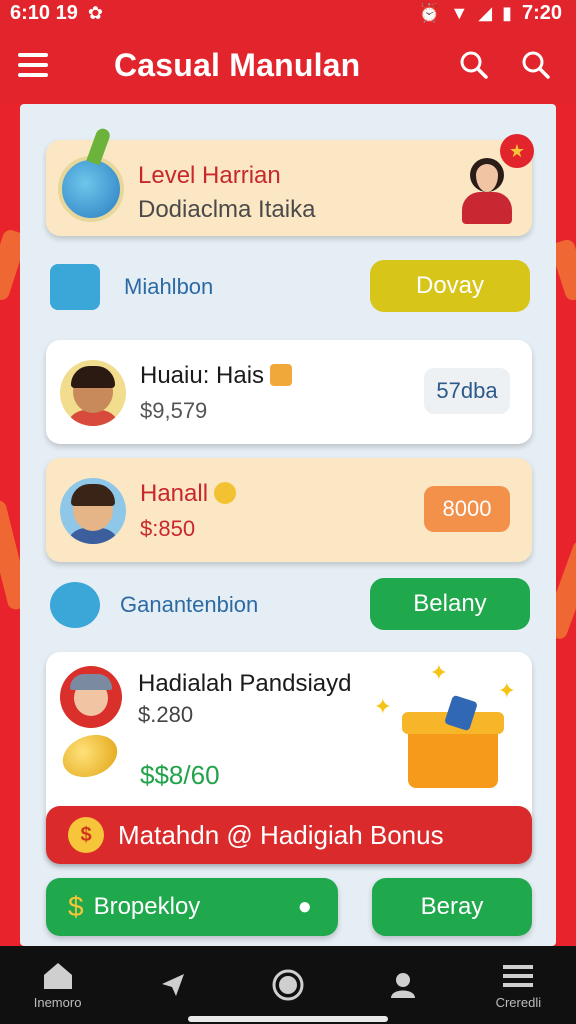 The width and height of the screenshot is (576, 1024). Describe the element at coordinates (450, 604) in the screenshot. I see `section-2-button: Belany` at that location.